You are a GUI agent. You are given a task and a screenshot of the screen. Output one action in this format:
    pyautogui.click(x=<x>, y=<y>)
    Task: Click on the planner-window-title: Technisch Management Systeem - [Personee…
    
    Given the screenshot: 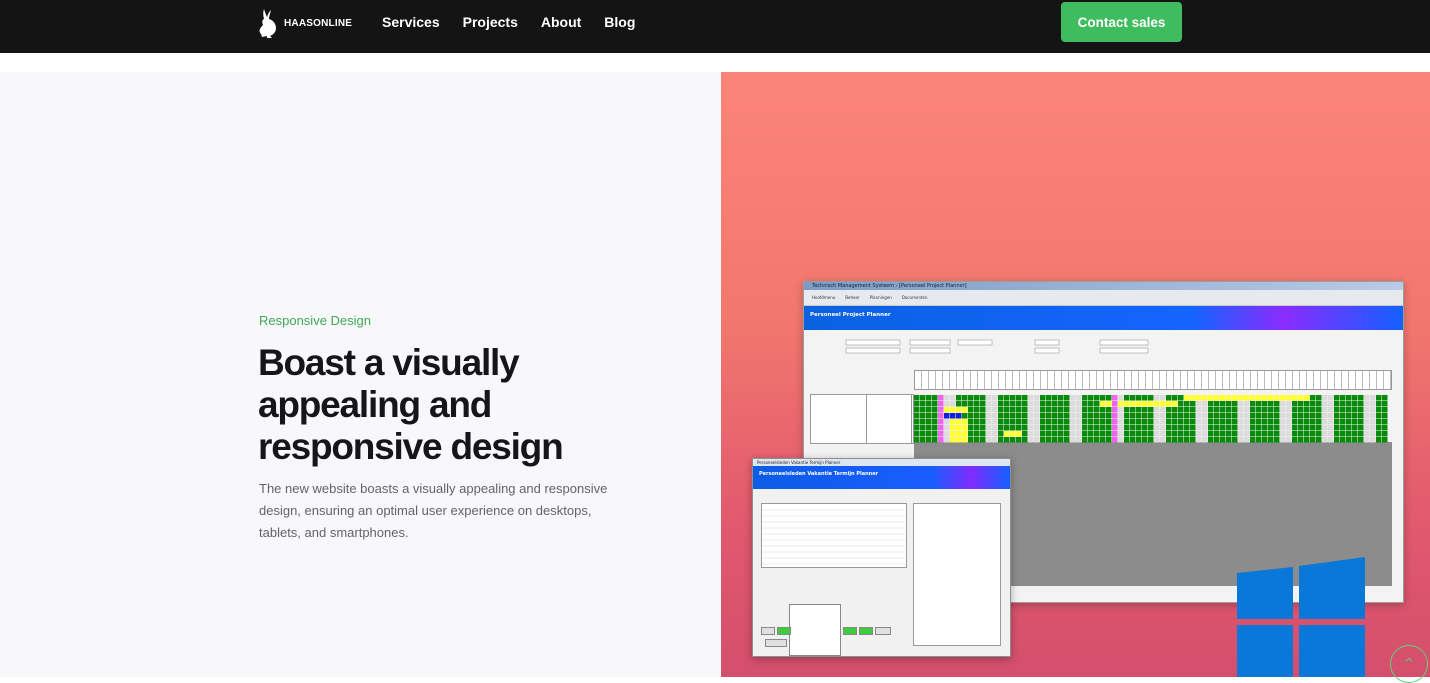 What is the action you would take?
    pyautogui.click(x=1103, y=286)
    